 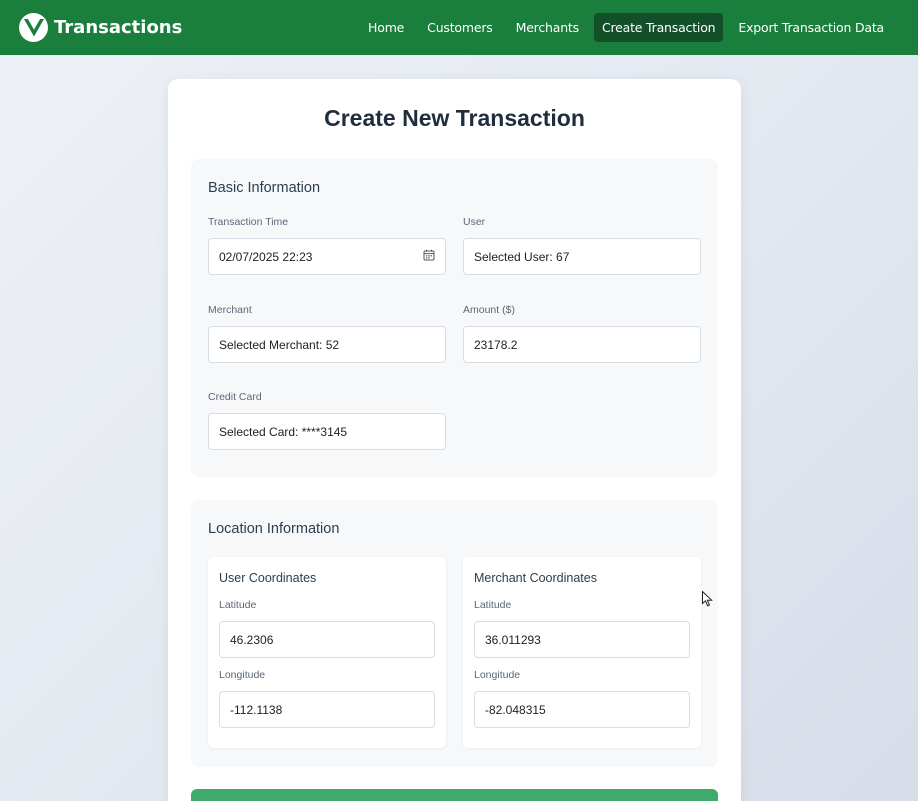 What do you see at coordinates (489, 310) in the screenshot?
I see `field-label: Amount ($)` at bounding box center [489, 310].